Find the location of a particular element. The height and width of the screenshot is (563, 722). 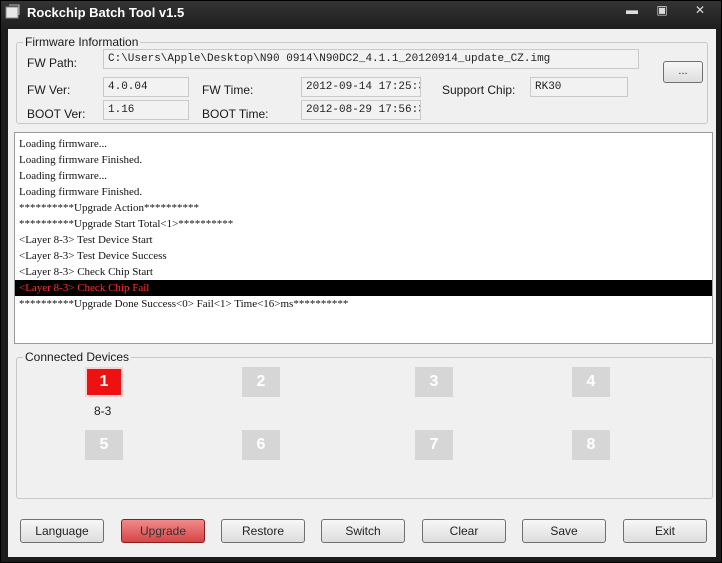

boot-ver-label: BOOT Ver: is located at coordinates (56, 114).